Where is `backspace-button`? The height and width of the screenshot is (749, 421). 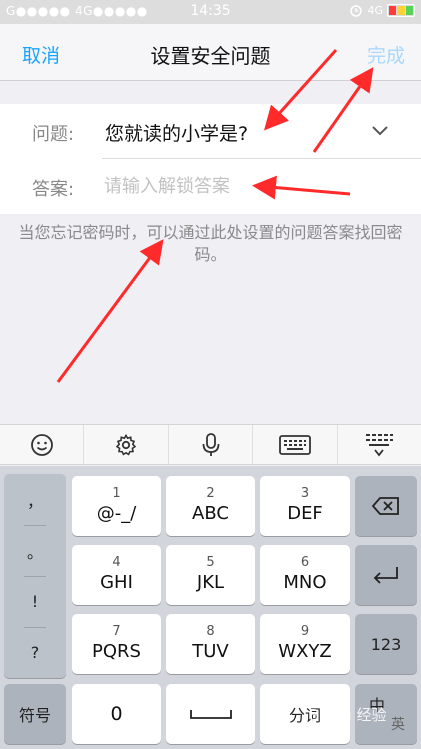
backspace-button is located at coordinates (386, 506).